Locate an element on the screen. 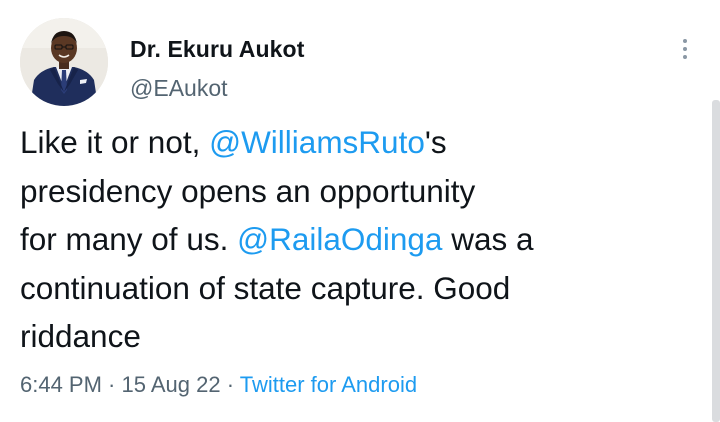  scrollbar is located at coordinates (716, 261).